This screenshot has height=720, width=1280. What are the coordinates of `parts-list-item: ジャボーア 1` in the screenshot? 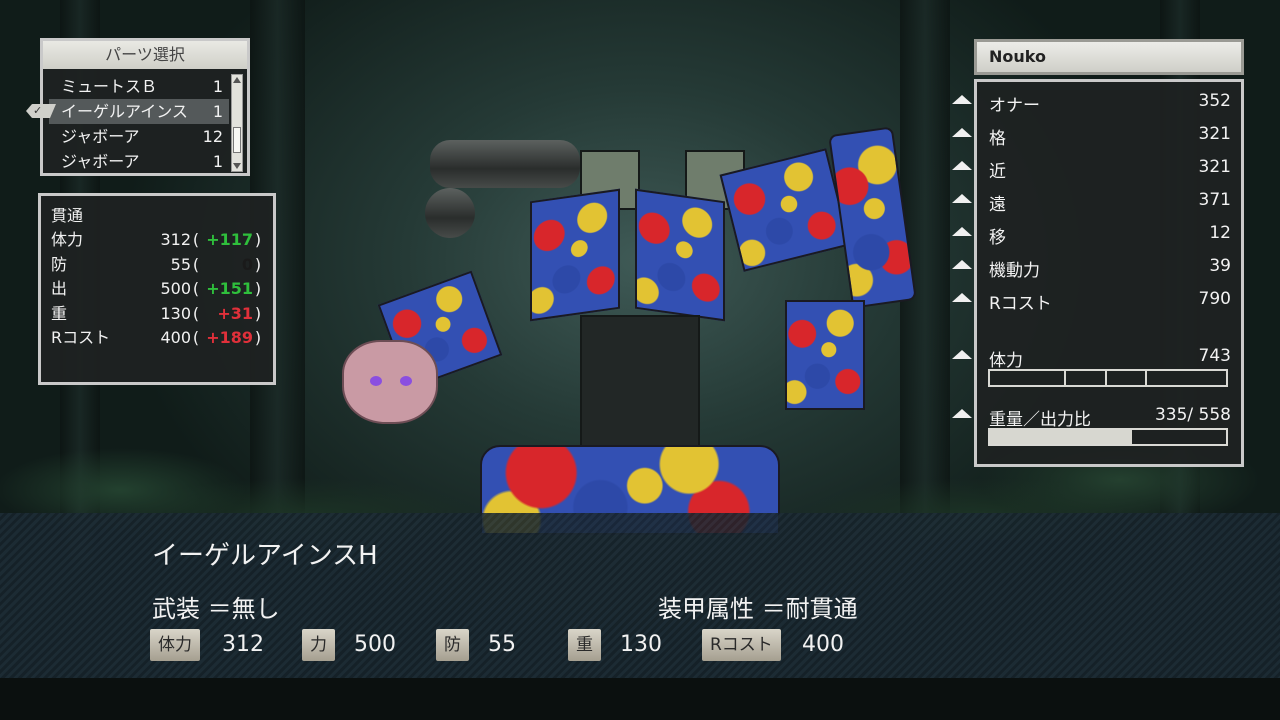 It's located at (139, 161).